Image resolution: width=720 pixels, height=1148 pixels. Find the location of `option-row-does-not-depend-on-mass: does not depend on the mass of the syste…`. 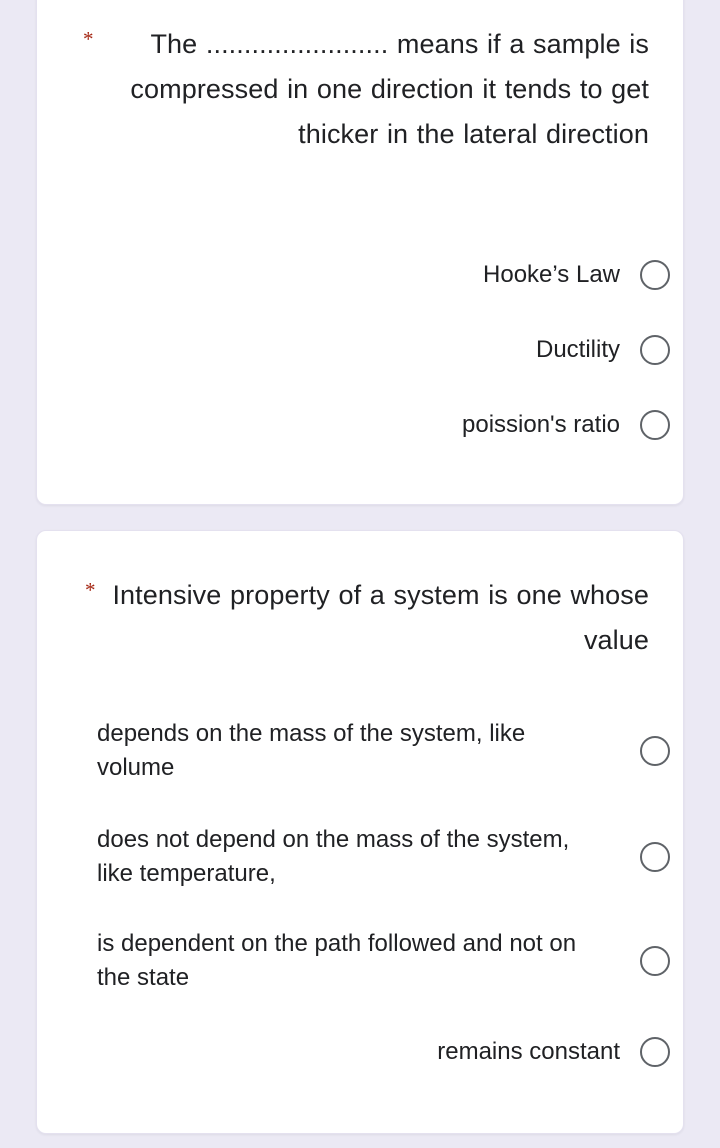

option-row-does-not-depend-on-mass: does not depend on the mass of the syste… is located at coordinates (383, 857).